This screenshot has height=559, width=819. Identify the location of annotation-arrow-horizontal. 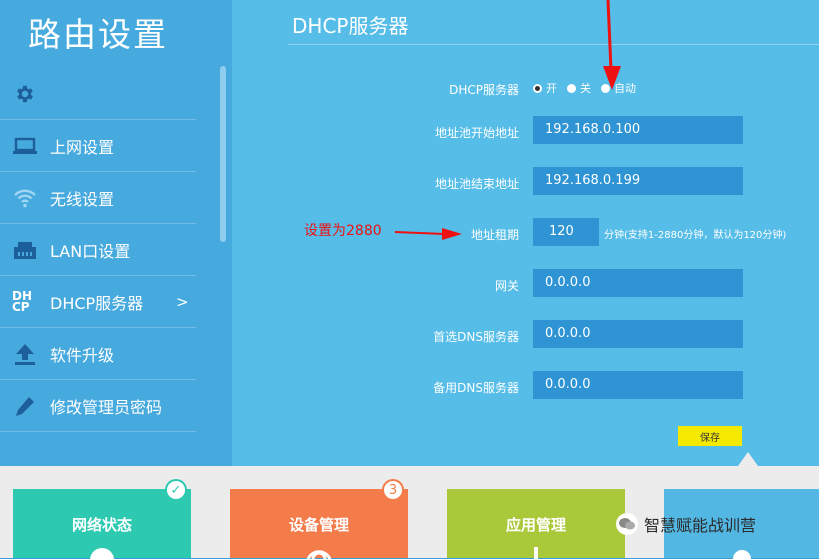
(428, 234).